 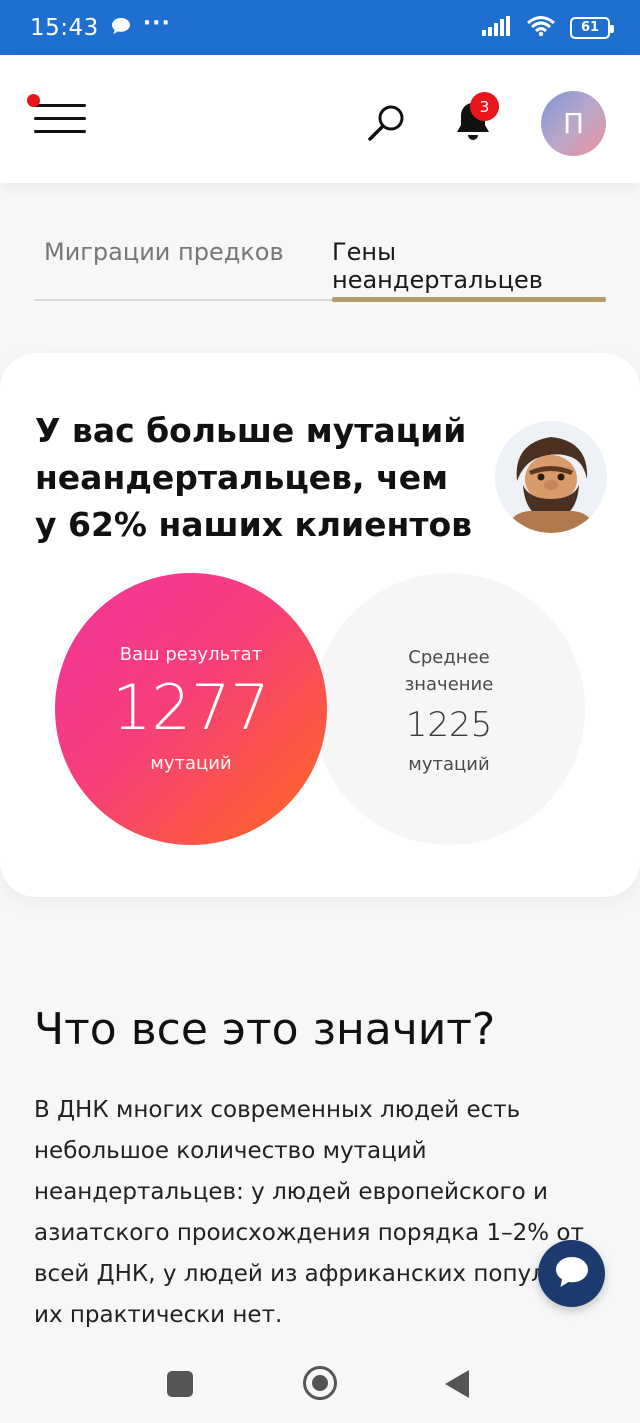 I want to click on average-unit: мутаций, so click(x=449, y=764).